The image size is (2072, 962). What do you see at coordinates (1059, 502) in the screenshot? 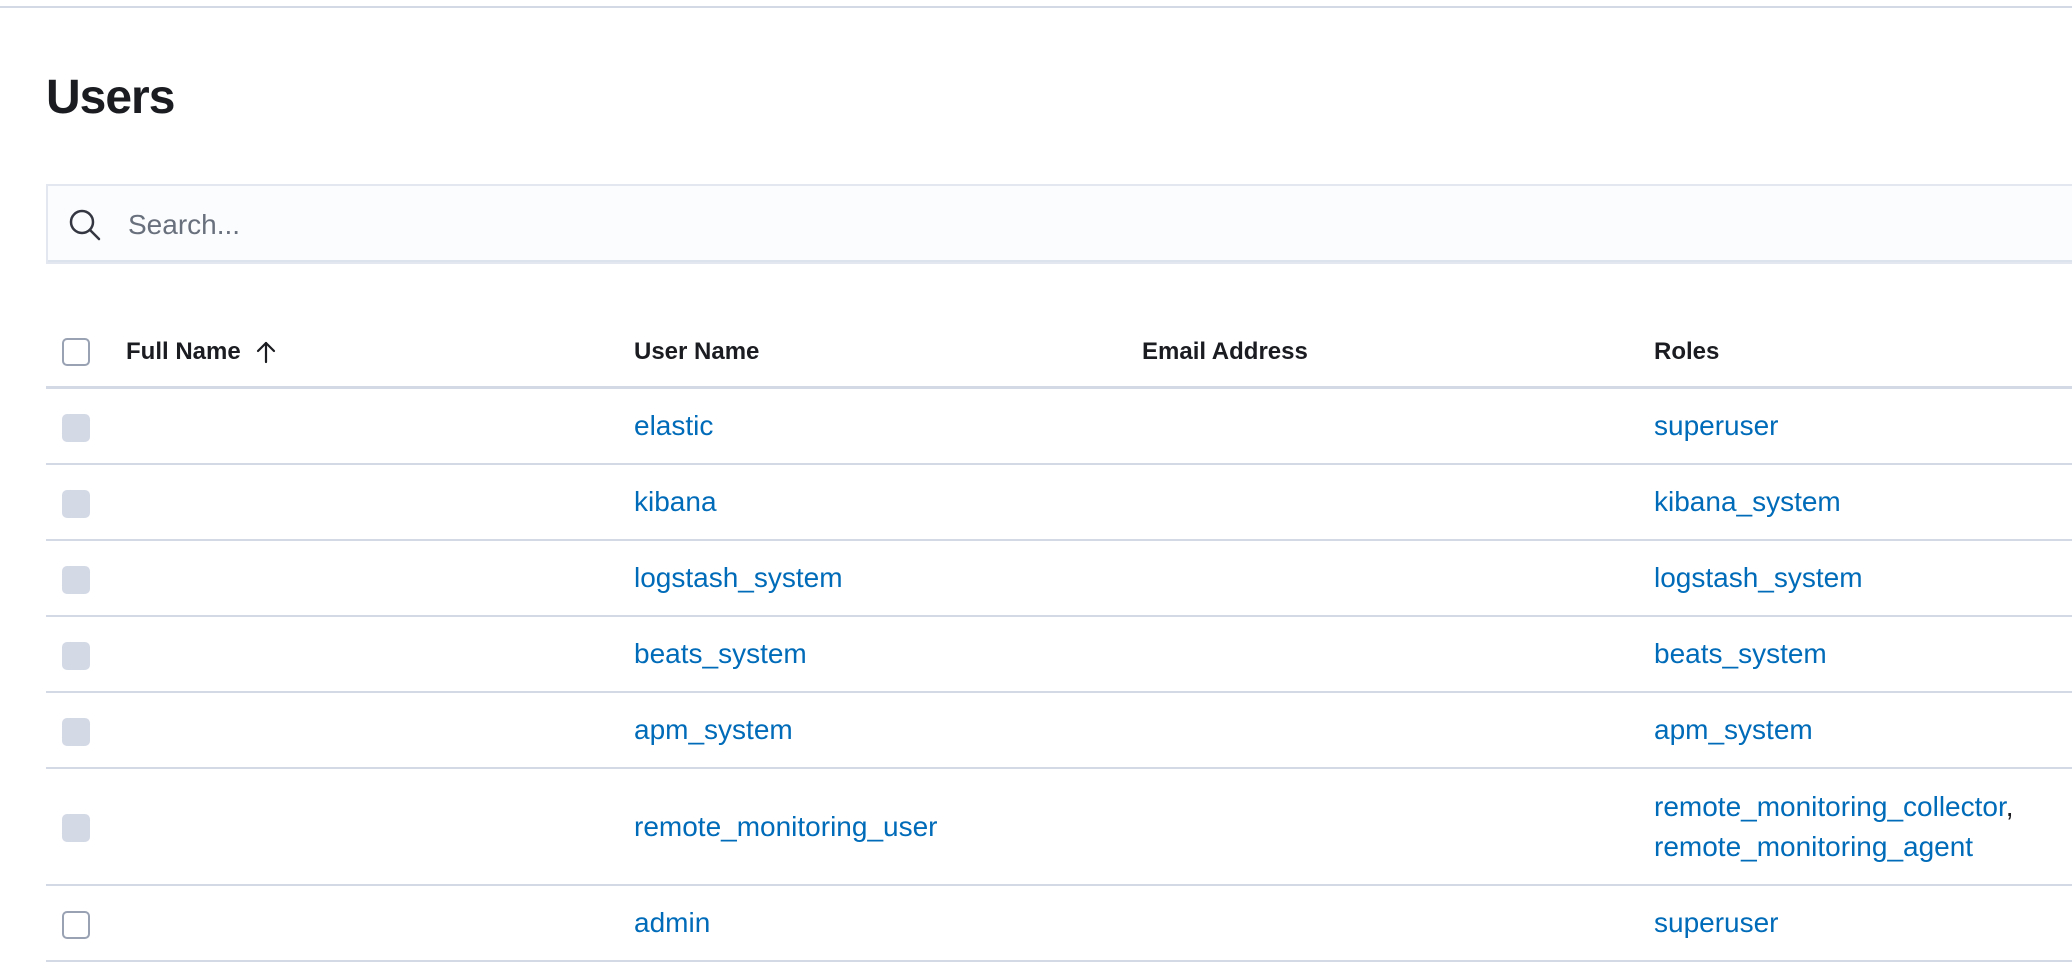
I see `table-row: kibana kibana_system` at bounding box center [1059, 502].